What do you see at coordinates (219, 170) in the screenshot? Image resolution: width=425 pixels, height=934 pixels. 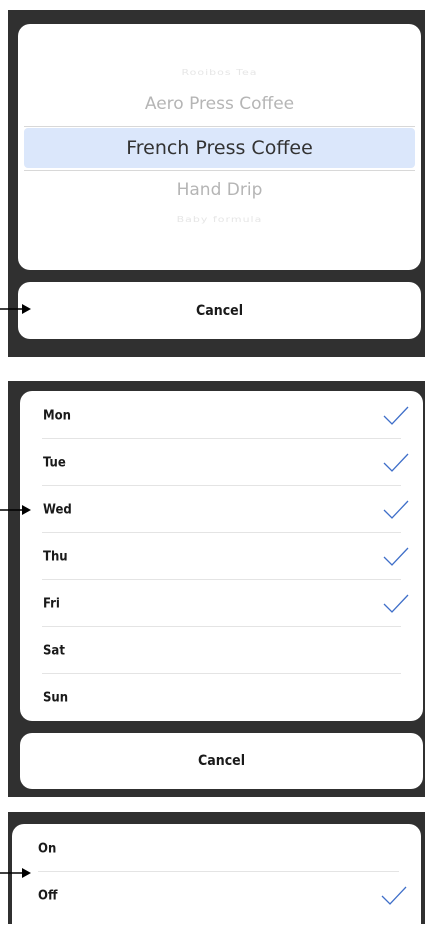 I see `picker-line-bottom` at bounding box center [219, 170].